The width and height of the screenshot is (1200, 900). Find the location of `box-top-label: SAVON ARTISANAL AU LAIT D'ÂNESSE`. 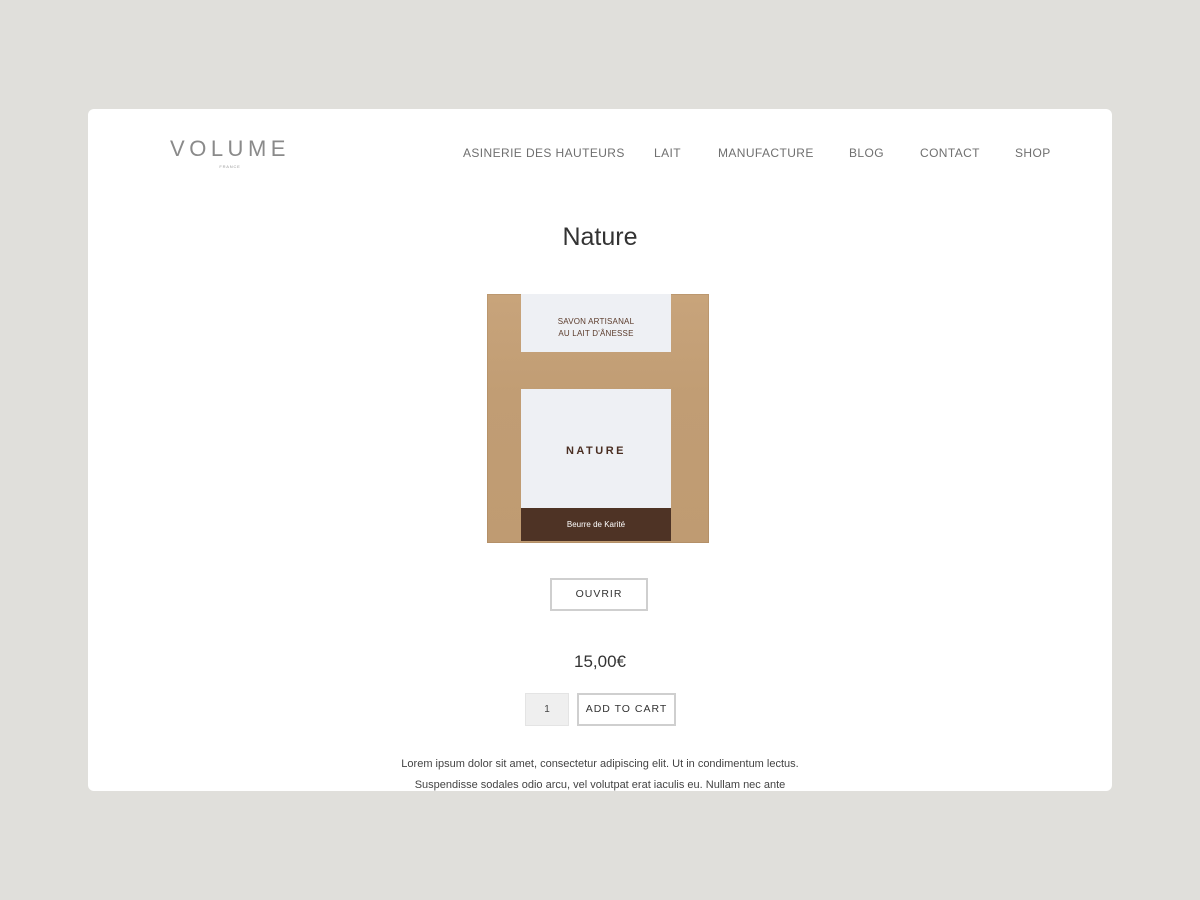

box-top-label: SAVON ARTISANAL AU LAIT D'ÂNESSE is located at coordinates (596, 323).